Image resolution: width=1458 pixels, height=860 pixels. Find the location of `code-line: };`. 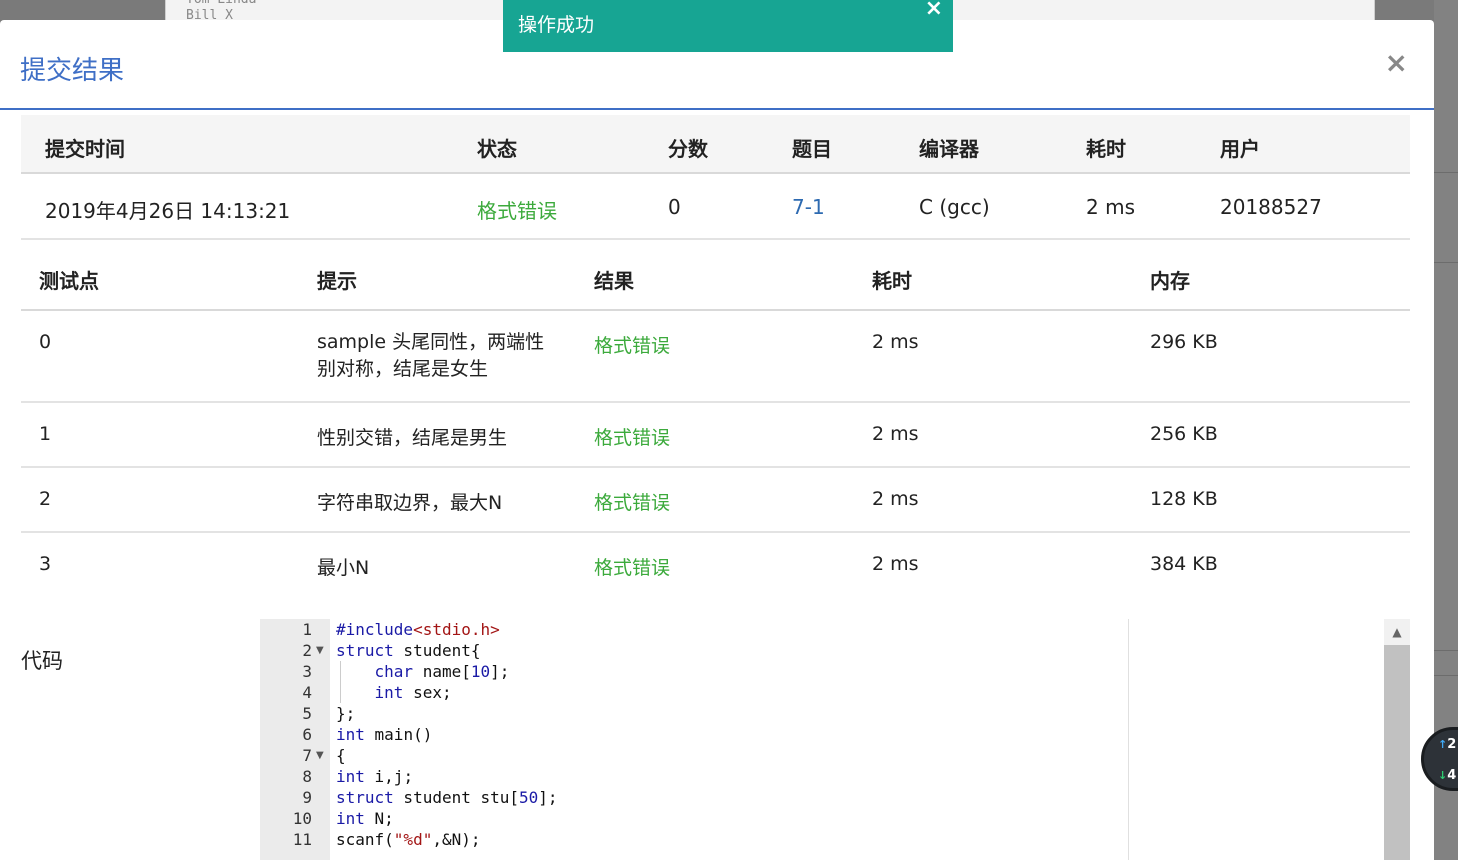

code-line: }; is located at coordinates (346, 713).